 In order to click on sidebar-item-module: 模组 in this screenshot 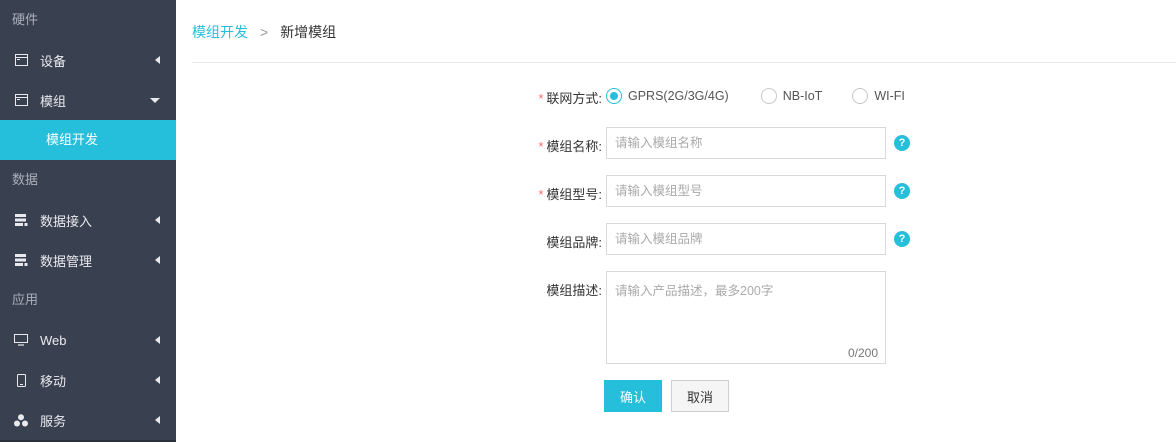, I will do `click(88, 100)`.